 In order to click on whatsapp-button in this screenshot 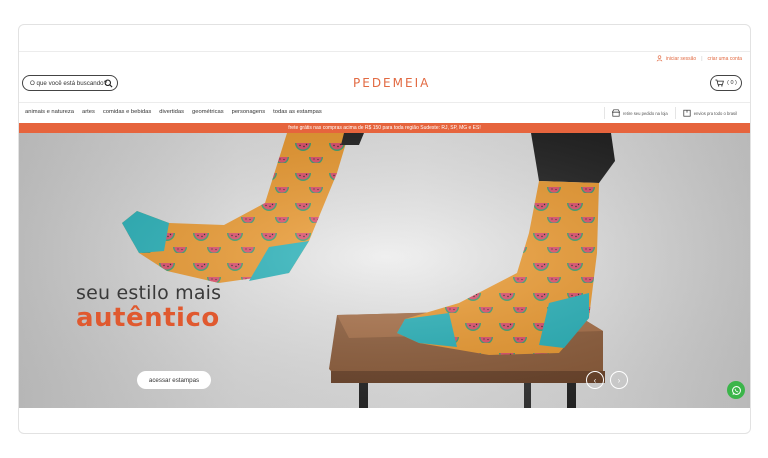, I will do `click(736, 390)`.